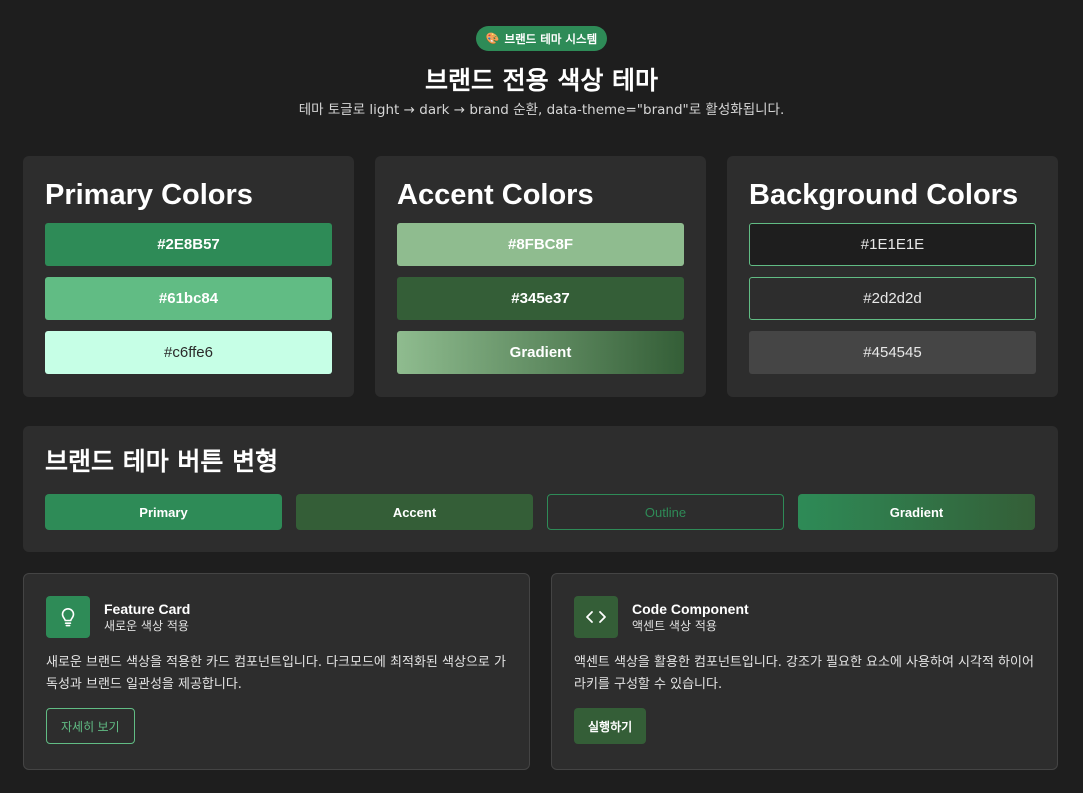  I want to click on color-swatch: #8FBC8F, so click(540, 244).